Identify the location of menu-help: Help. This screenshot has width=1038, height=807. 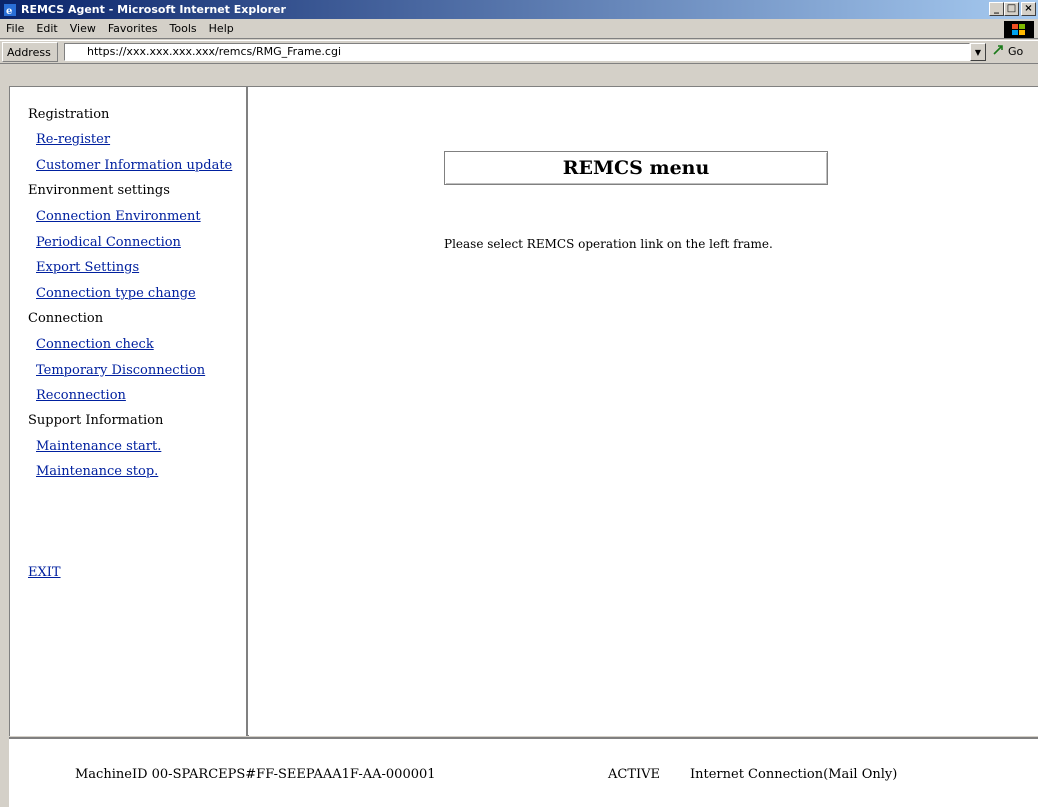
(221, 28).